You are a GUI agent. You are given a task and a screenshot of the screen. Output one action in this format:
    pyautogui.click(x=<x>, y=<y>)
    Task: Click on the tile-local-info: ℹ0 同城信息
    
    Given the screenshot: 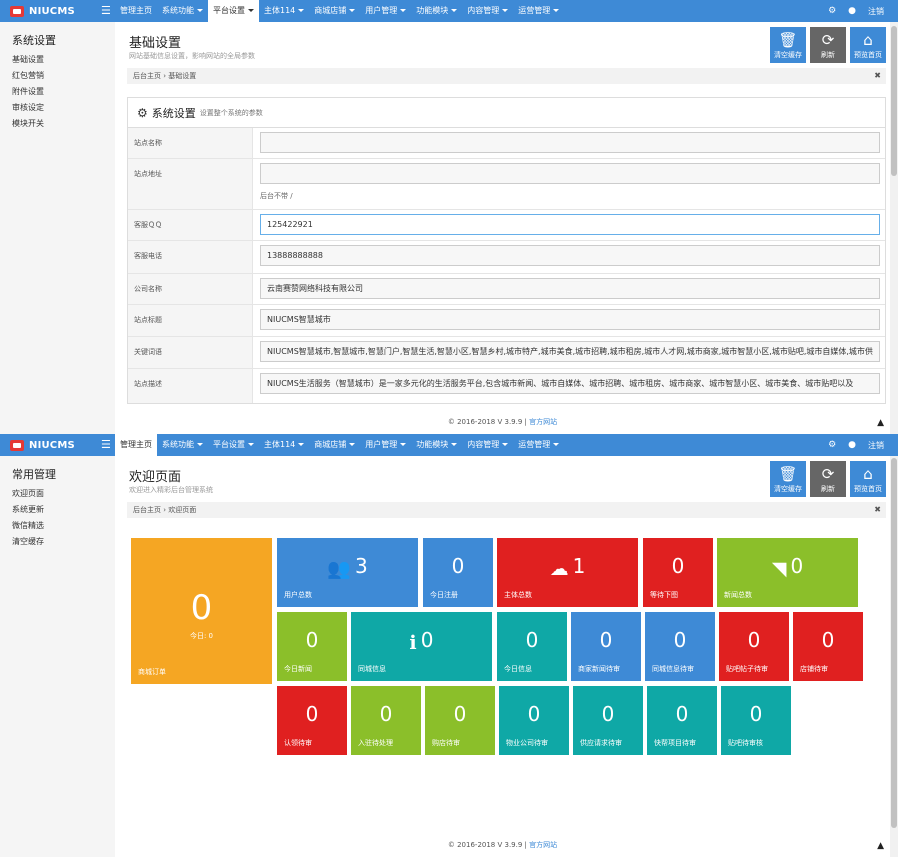 What is the action you would take?
    pyautogui.click(x=421, y=646)
    